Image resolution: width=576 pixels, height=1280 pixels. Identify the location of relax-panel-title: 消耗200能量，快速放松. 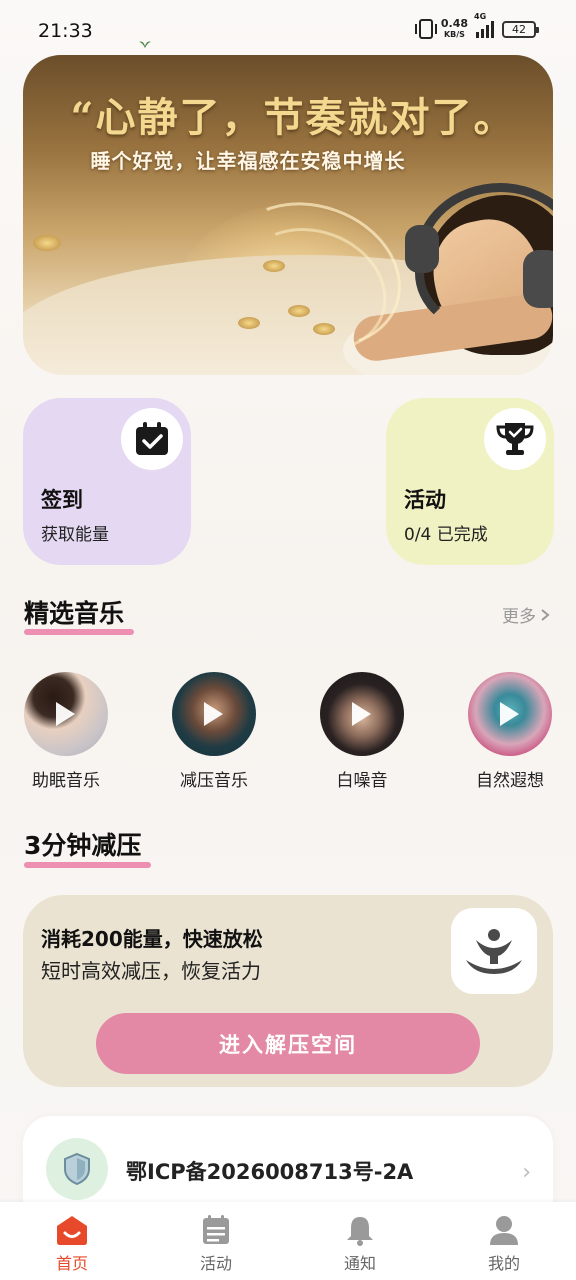
(152, 939).